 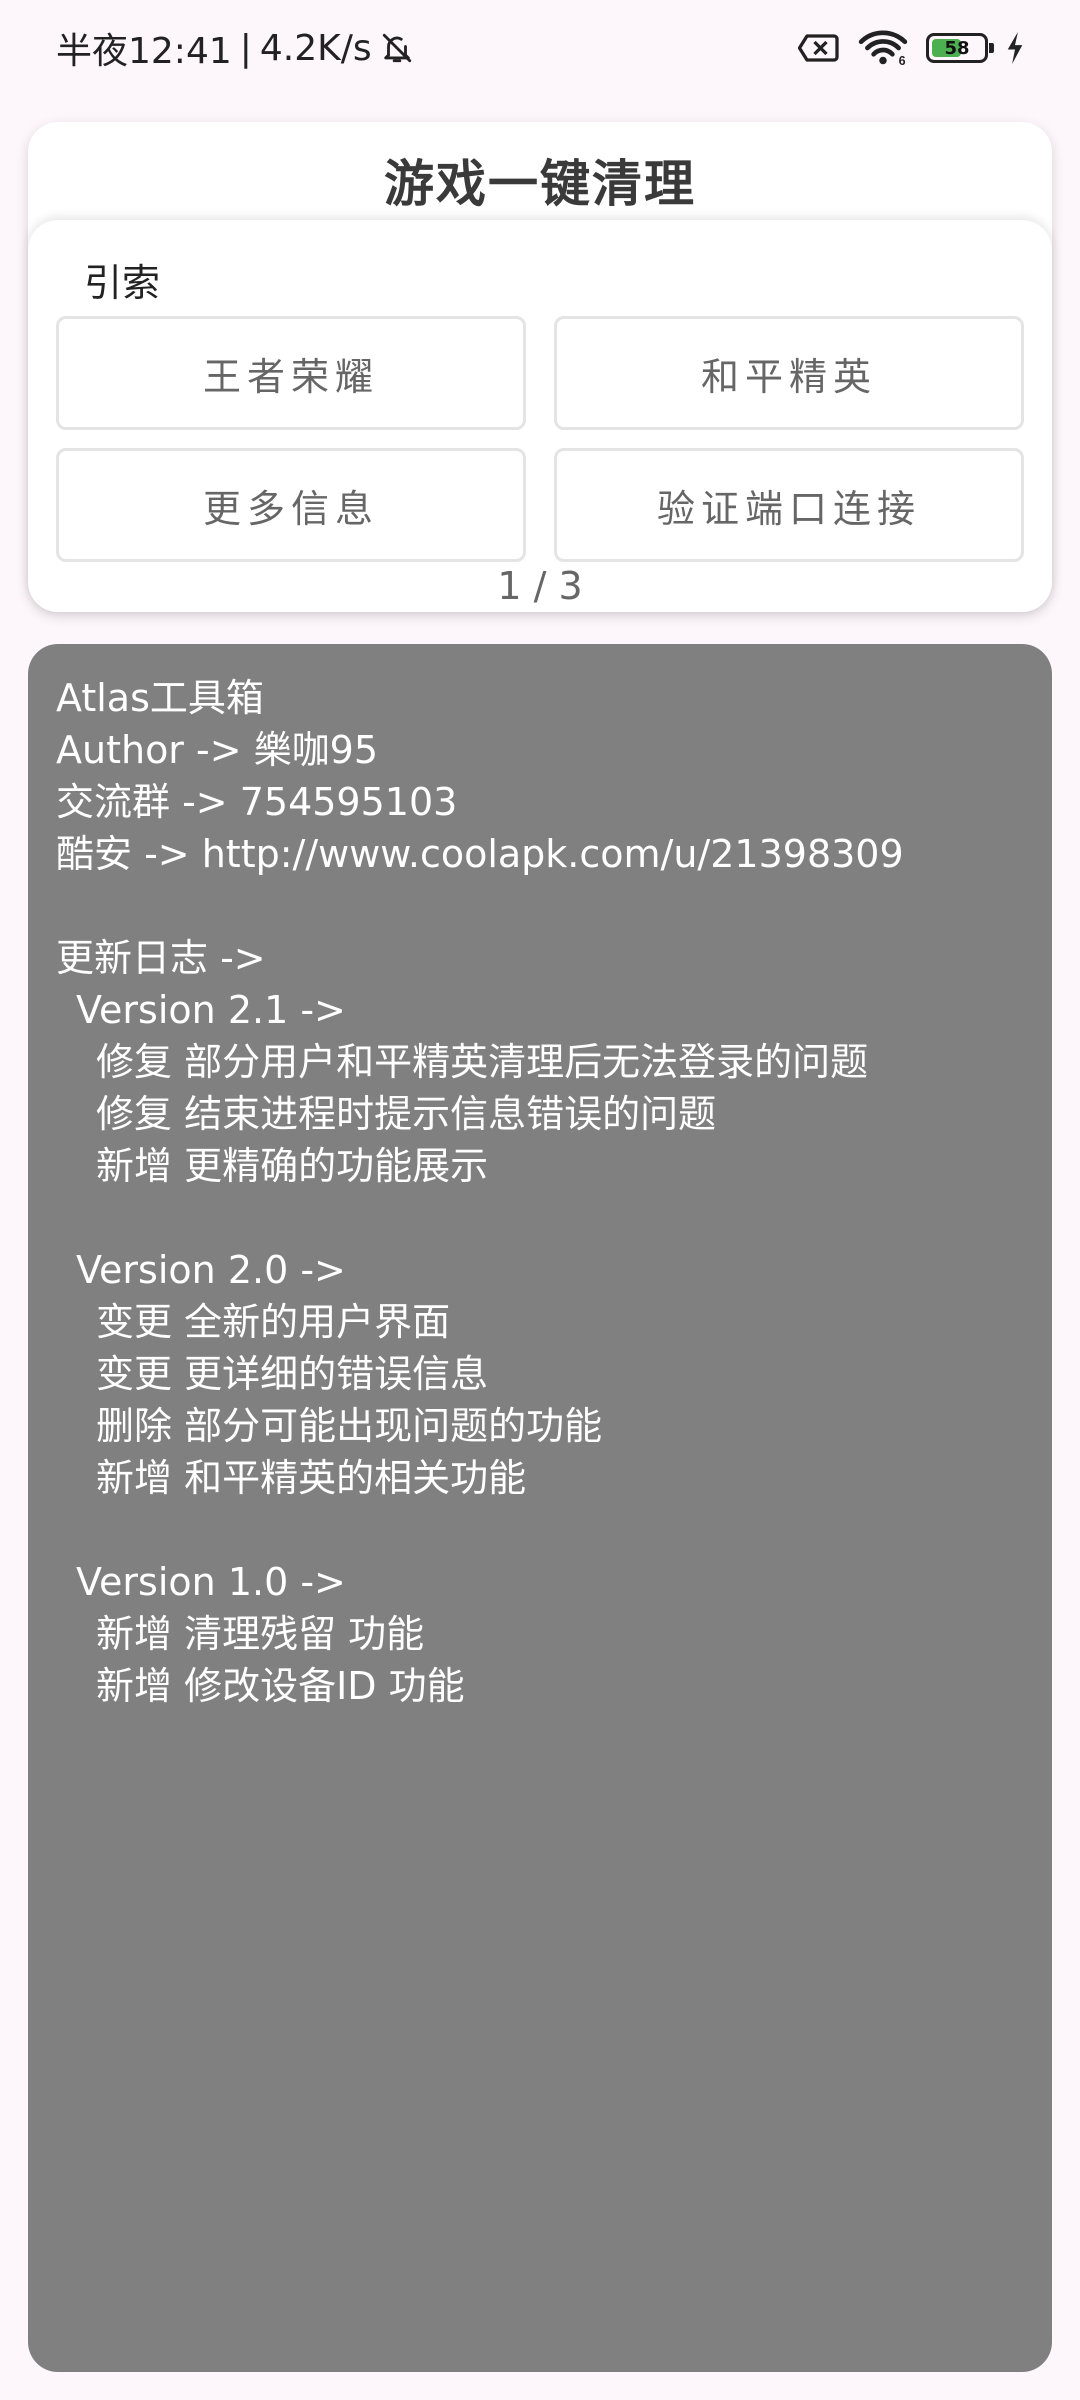 I want to click on status-left: 半夜12:41 | 4.2K/s, so click(x=235, y=48).